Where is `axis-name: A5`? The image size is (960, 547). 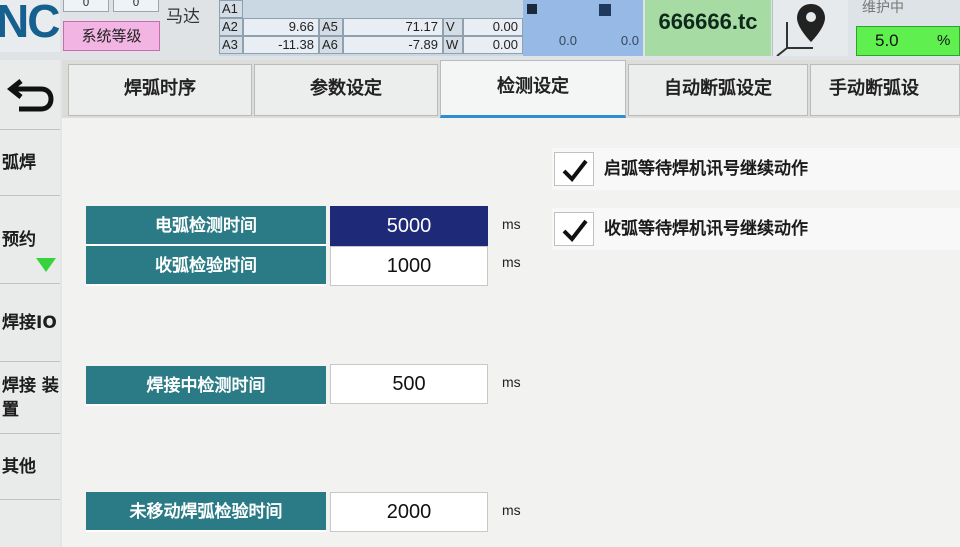 axis-name: A5 is located at coordinates (331, 27).